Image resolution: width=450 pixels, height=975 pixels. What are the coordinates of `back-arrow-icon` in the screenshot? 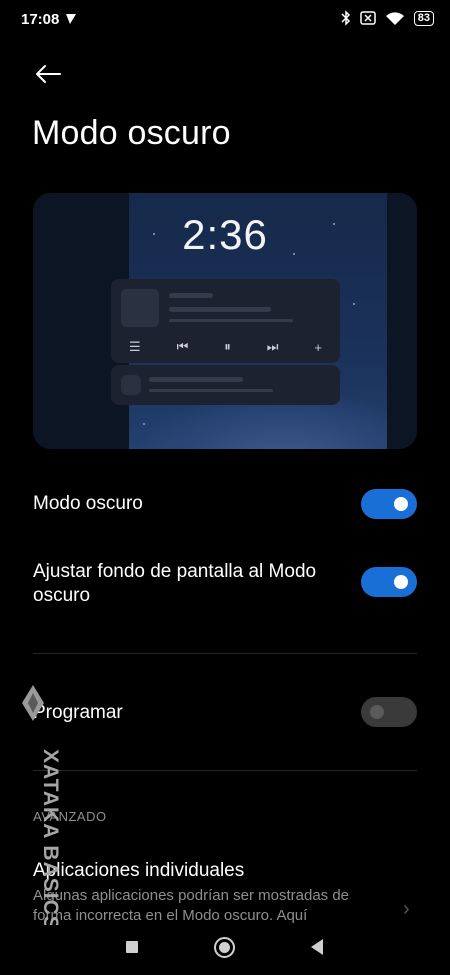 It's located at (48, 74).